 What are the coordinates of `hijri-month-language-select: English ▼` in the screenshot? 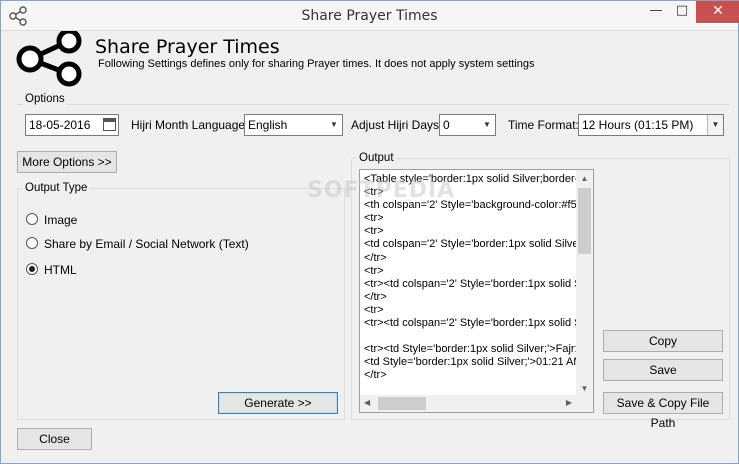 It's located at (293, 125).